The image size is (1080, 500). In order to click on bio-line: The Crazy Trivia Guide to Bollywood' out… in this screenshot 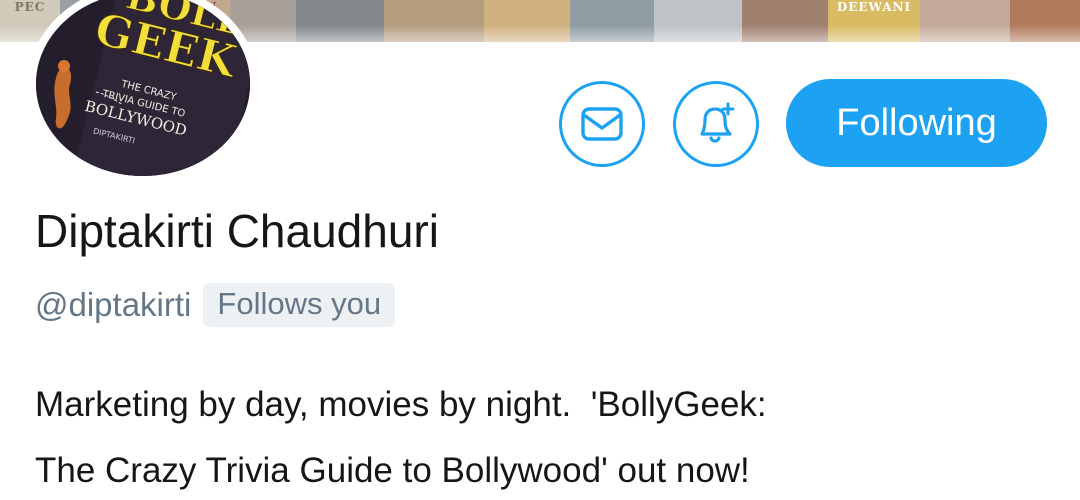, I will do `click(392, 470)`.